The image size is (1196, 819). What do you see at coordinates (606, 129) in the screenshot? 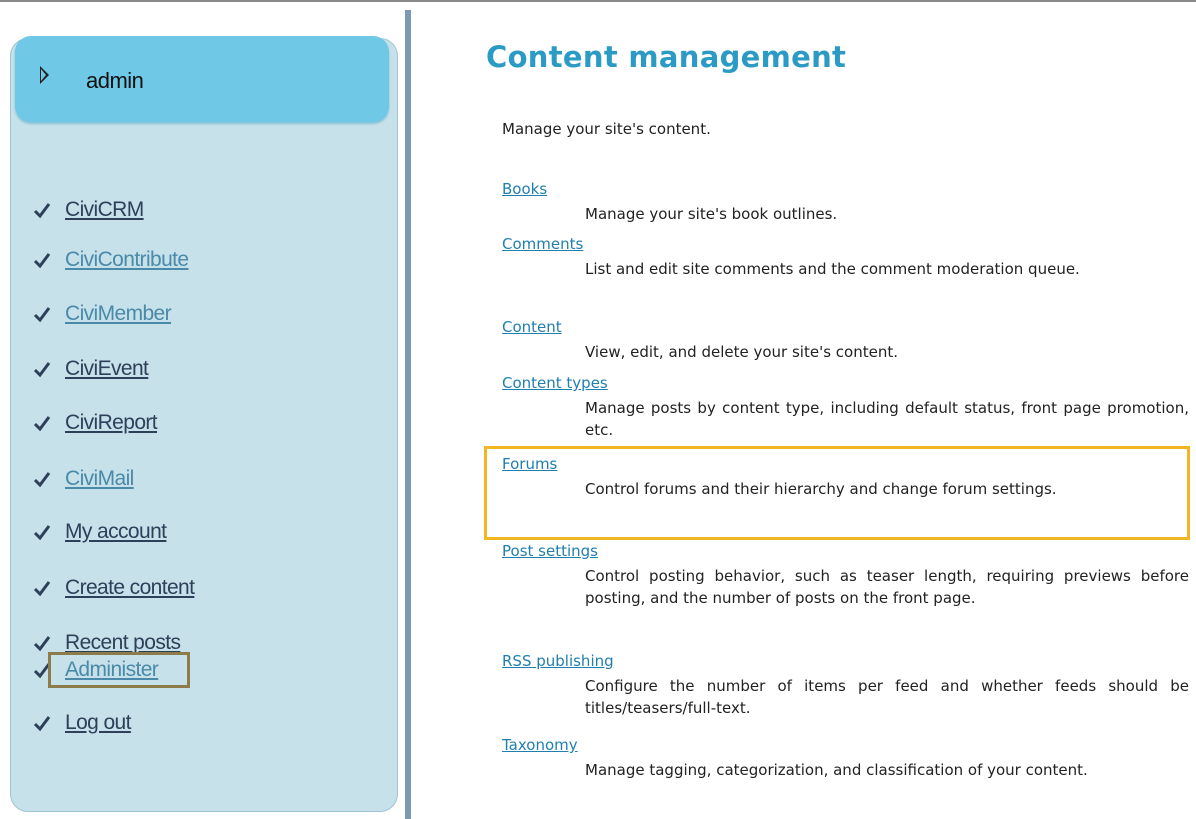
I see `page-intro: Manage your site's content.` at bounding box center [606, 129].